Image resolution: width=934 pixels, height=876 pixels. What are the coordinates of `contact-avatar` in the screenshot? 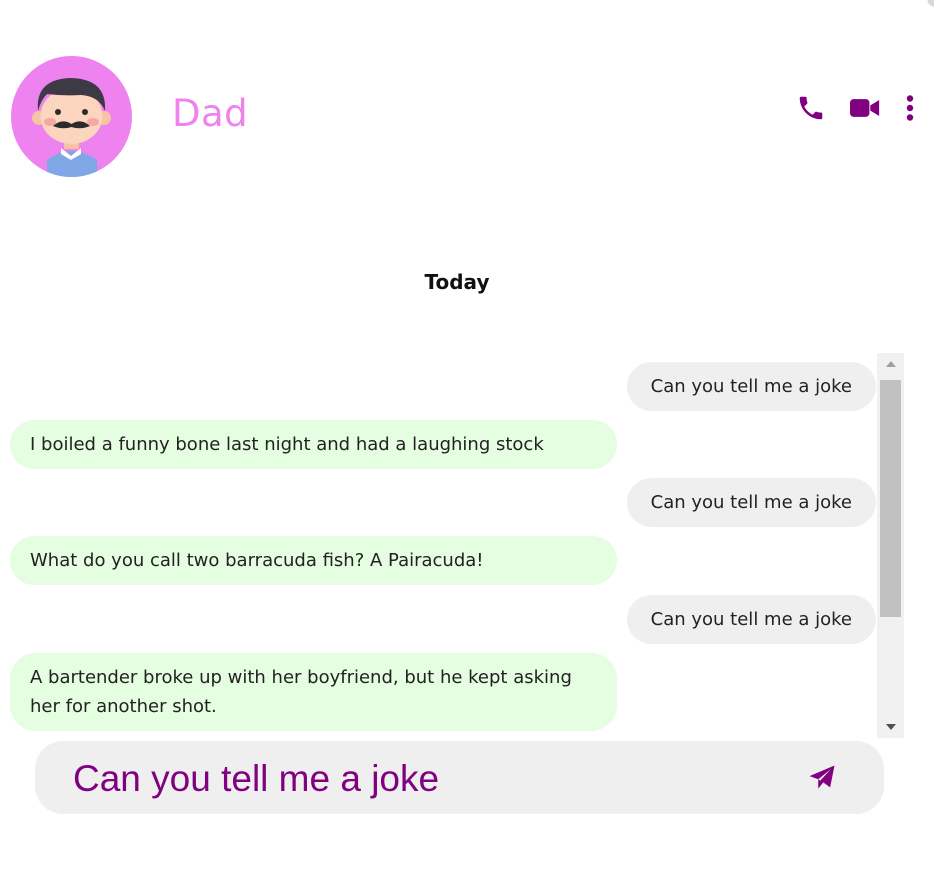 It's located at (71, 116).